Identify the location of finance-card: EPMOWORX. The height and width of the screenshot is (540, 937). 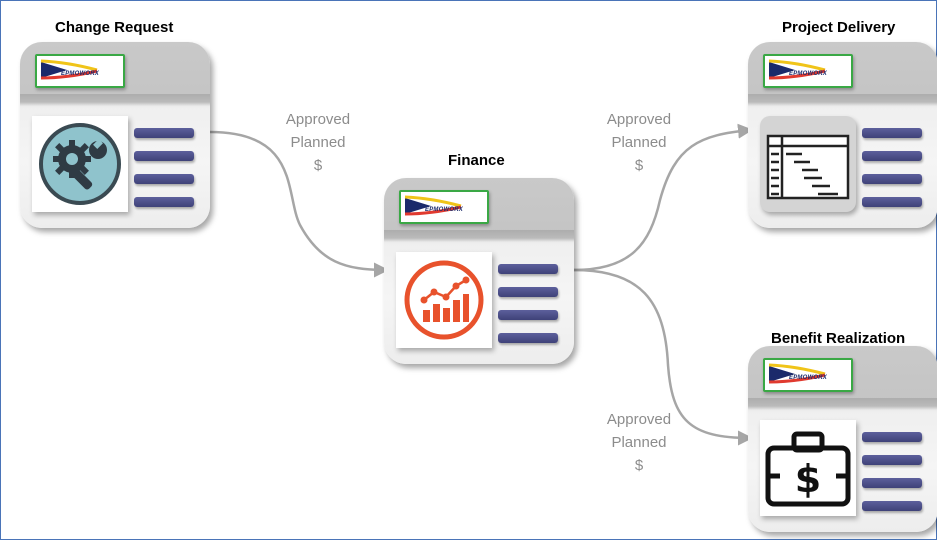
(479, 271).